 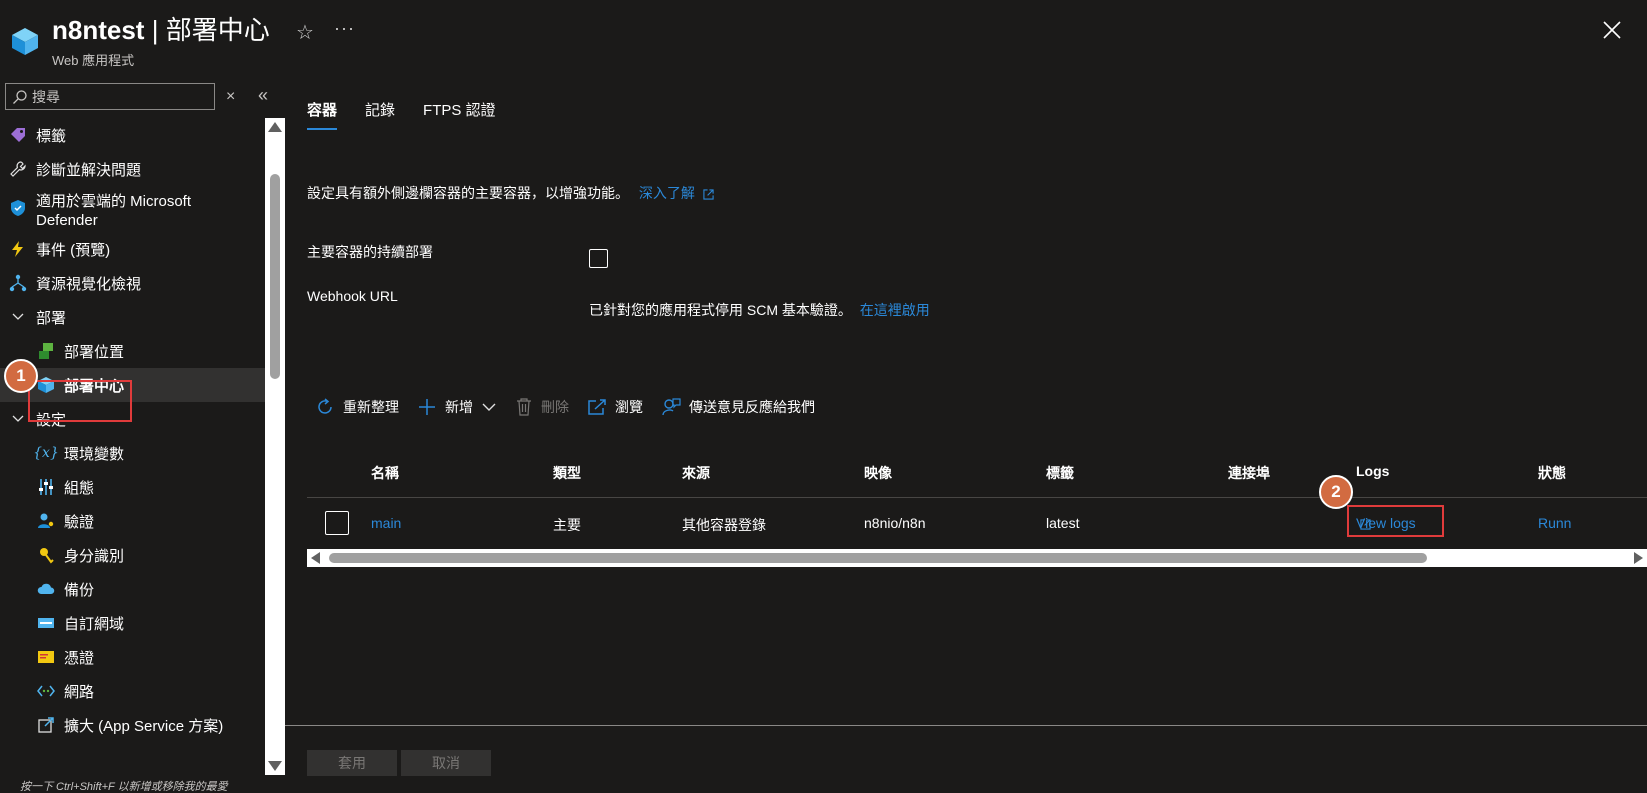 I want to click on search-input, so click(x=121, y=96).